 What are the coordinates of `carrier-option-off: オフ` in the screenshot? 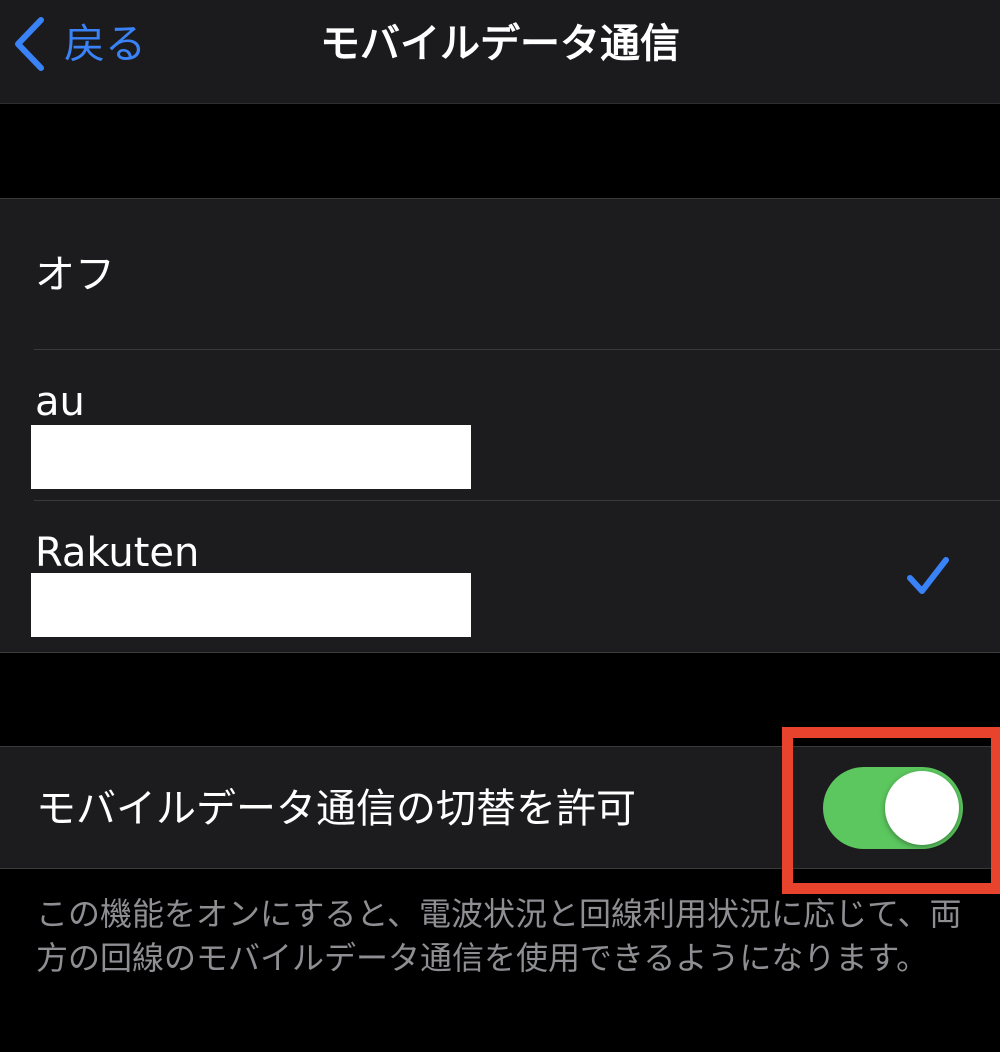 It's located at (500, 274).